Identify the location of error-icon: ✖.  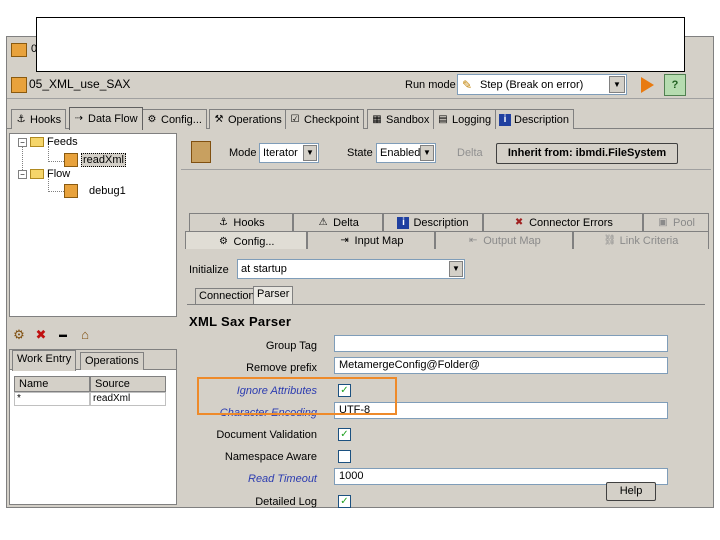
(519, 222).